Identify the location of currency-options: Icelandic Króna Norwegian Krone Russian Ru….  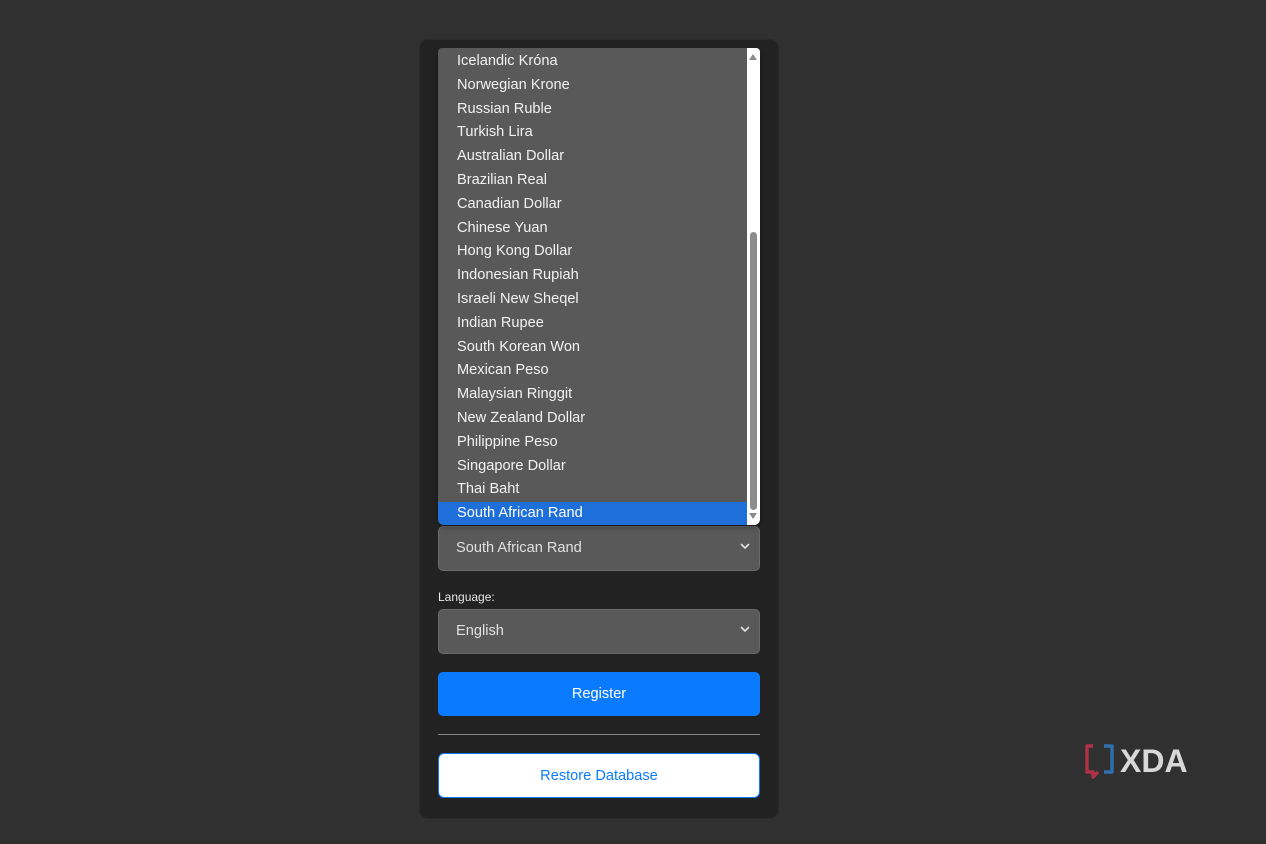
(599, 286).